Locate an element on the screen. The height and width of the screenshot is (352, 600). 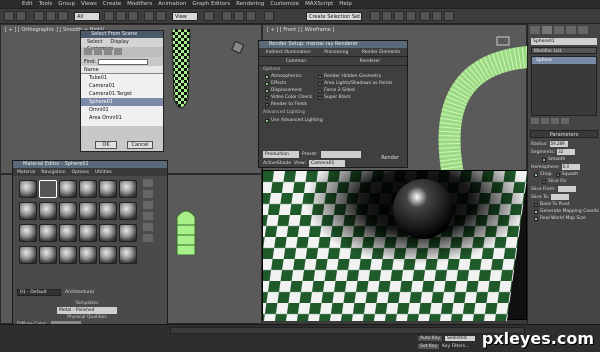
tab-render-elements: Render Elements is located at coordinates (381, 52).